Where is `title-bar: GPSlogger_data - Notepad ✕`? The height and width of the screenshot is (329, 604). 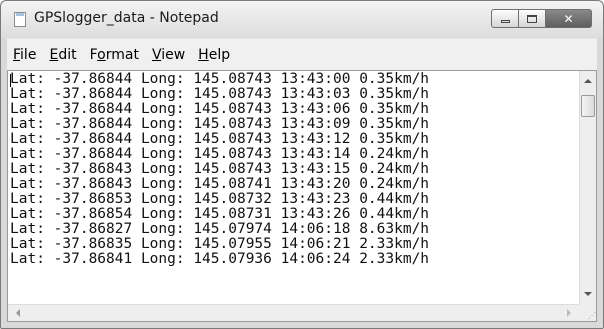 title-bar: GPSlogger_data - Notepad ✕ is located at coordinates (302, 19).